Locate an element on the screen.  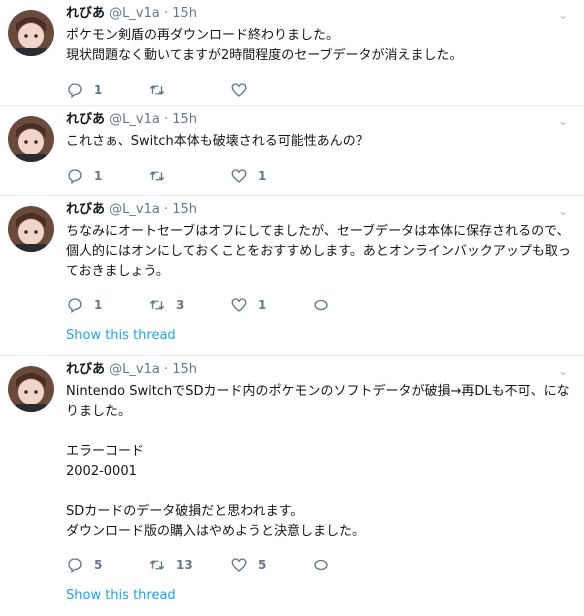
reply-count: 5 is located at coordinates (98, 565).